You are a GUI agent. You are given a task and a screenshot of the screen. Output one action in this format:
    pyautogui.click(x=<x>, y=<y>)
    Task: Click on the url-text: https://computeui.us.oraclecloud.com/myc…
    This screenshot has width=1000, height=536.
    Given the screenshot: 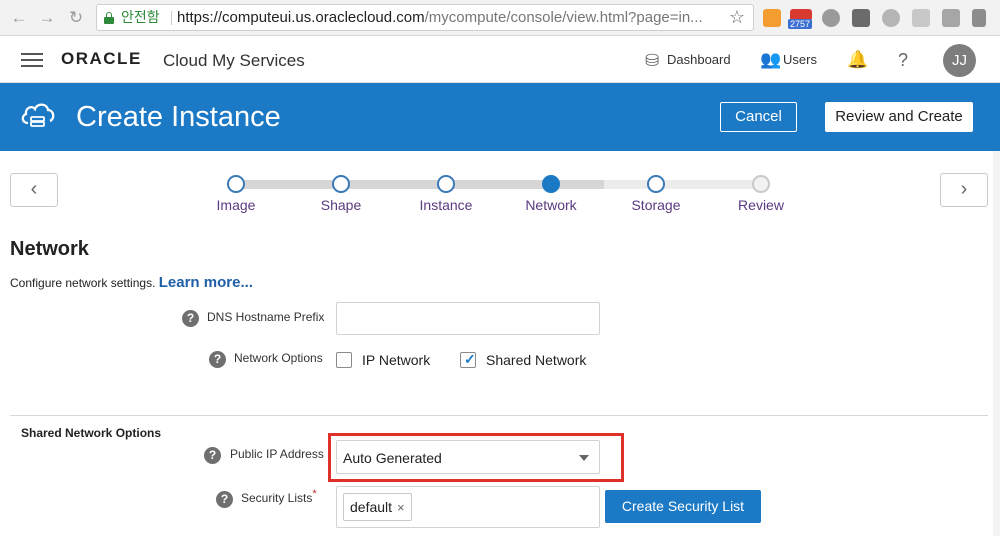 What is the action you would take?
    pyautogui.click(x=440, y=17)
    